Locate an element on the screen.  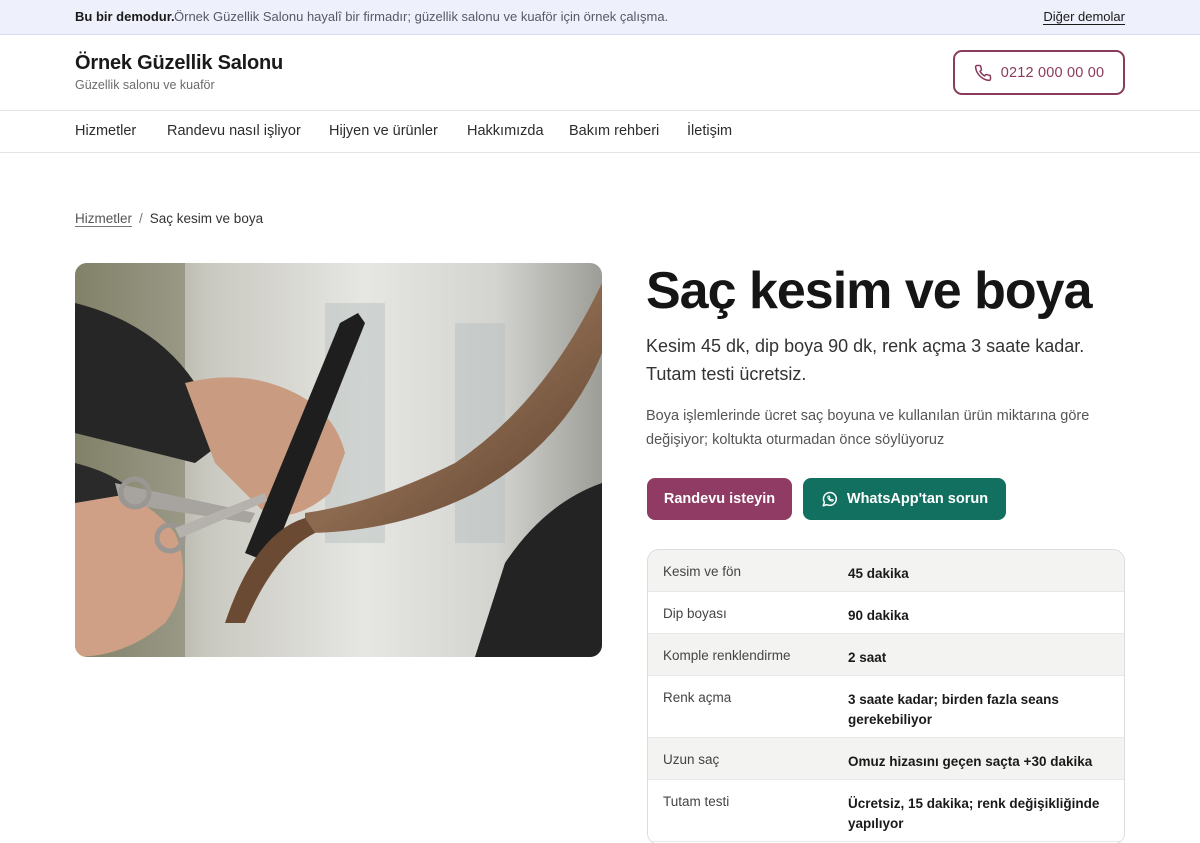
nav-item-hizmetler: Hizmetler is located at coordinates (105, 131).